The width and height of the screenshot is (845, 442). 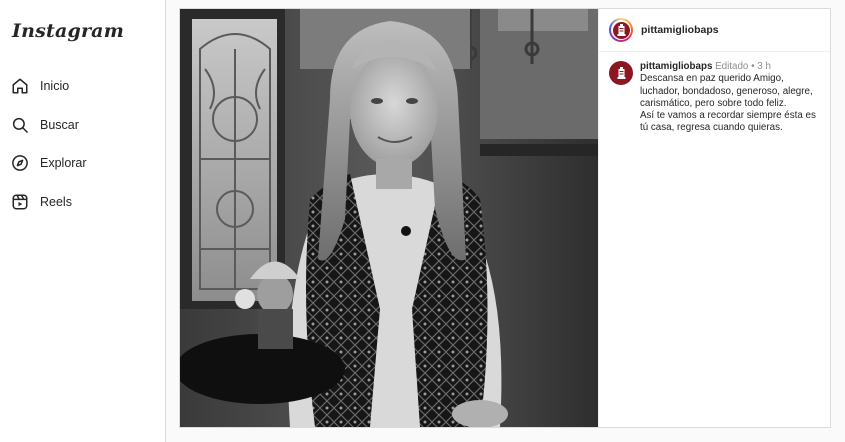 What do you see at coordinates (56, 202) in the screenshot?
I see `sidebar-item-label: Reels` at bounding box center [56, 202].